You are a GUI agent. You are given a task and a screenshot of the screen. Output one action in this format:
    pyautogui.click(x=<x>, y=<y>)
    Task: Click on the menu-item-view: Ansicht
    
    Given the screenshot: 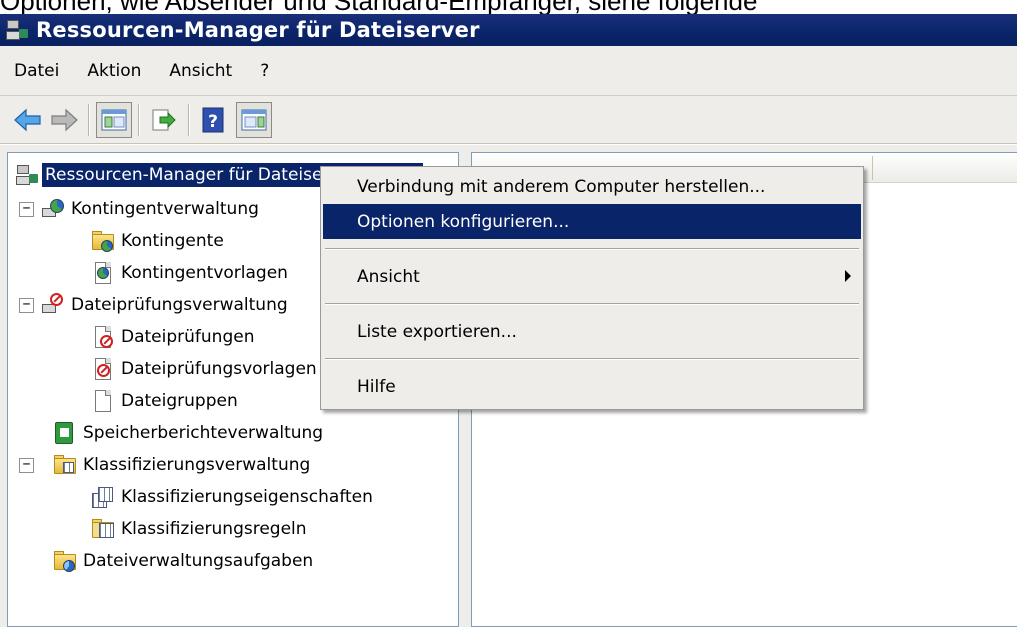 What is the action you would take?
    pyautogui.click(x=592, y=276)
    